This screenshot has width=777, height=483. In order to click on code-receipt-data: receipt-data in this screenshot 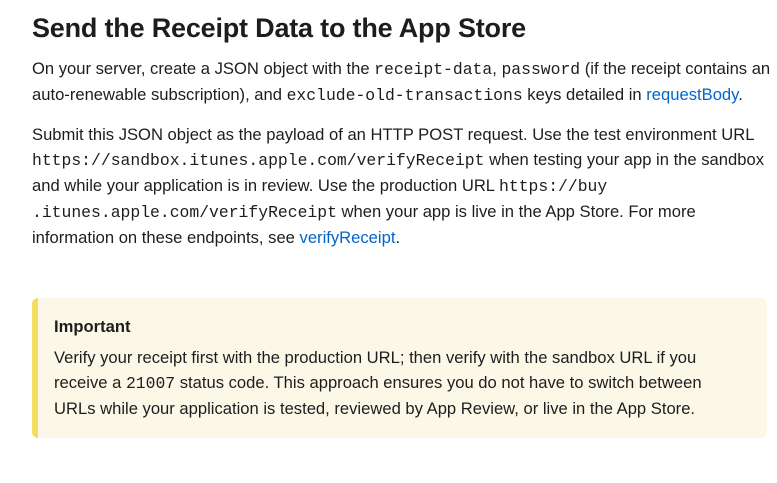, I will do `click(433, 69)`.